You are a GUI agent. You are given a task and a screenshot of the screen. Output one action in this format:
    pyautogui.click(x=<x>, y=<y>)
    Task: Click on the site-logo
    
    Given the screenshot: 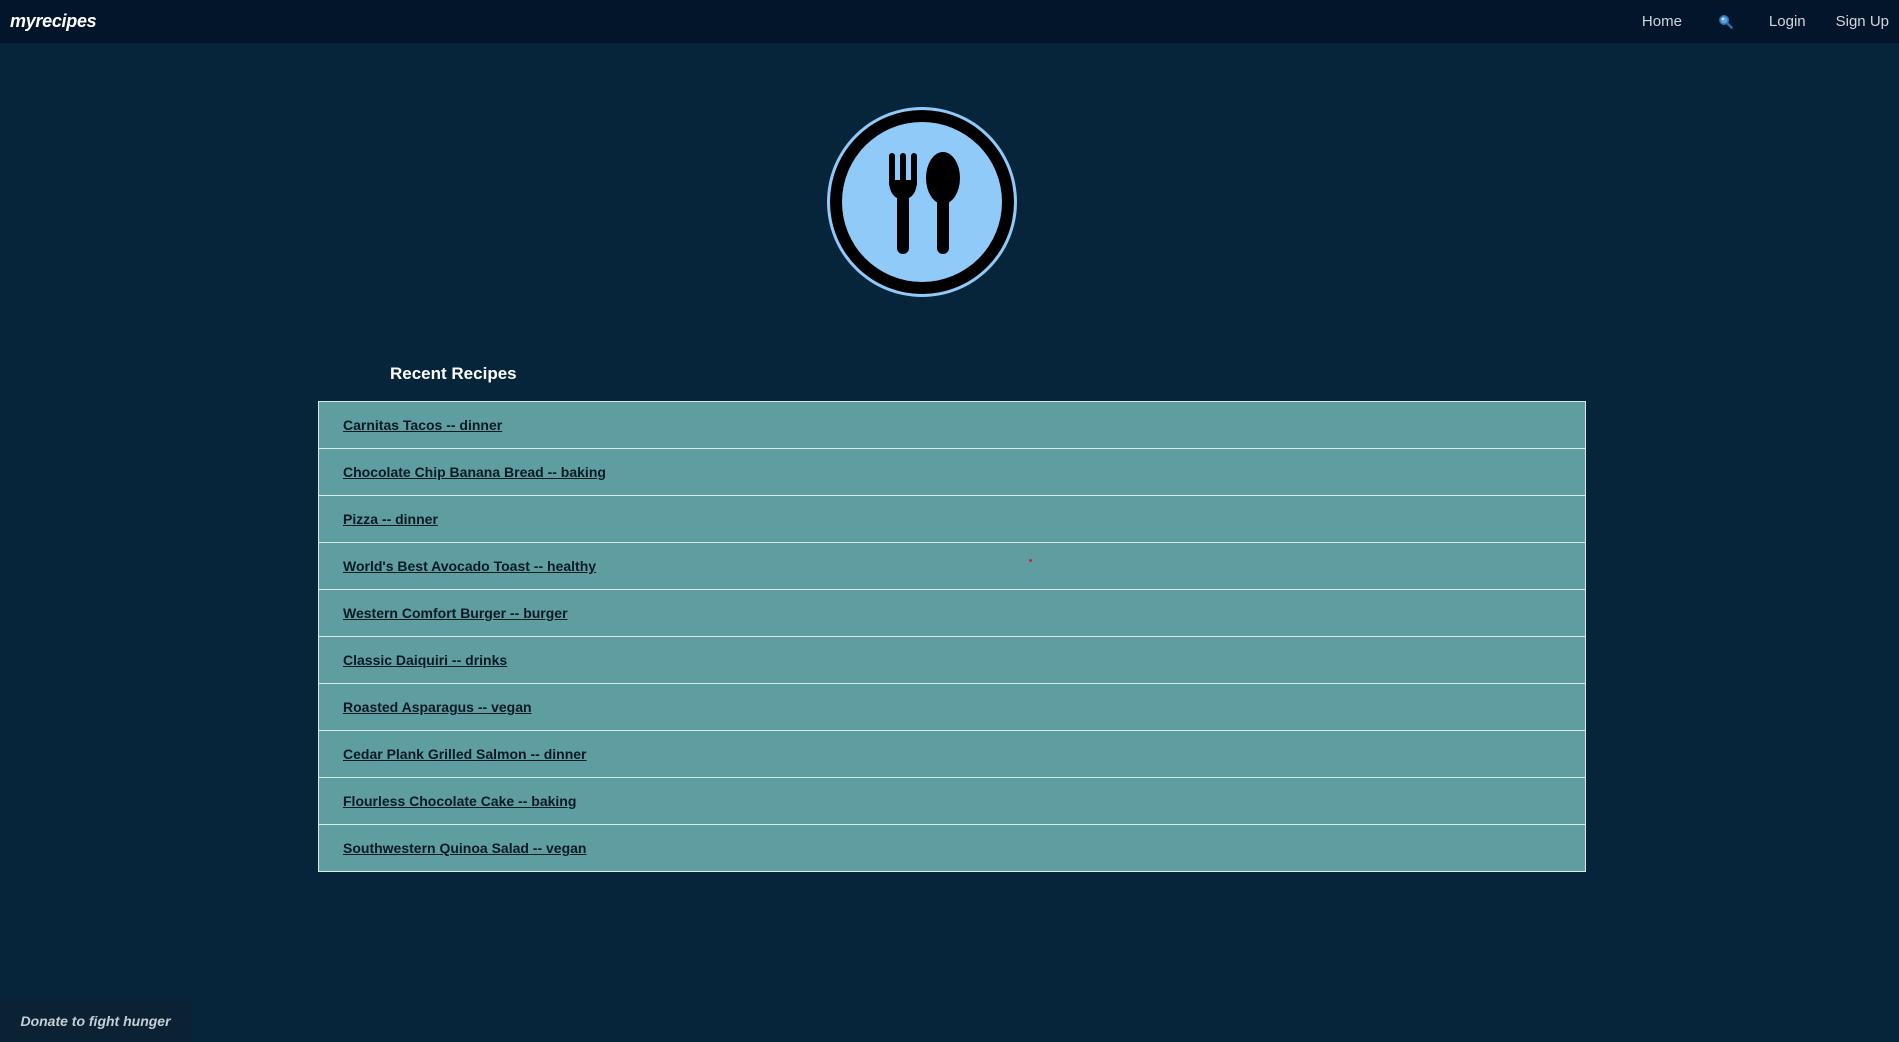 What is the action you would take?
    pyautogui.click(x=922, y=202)
    